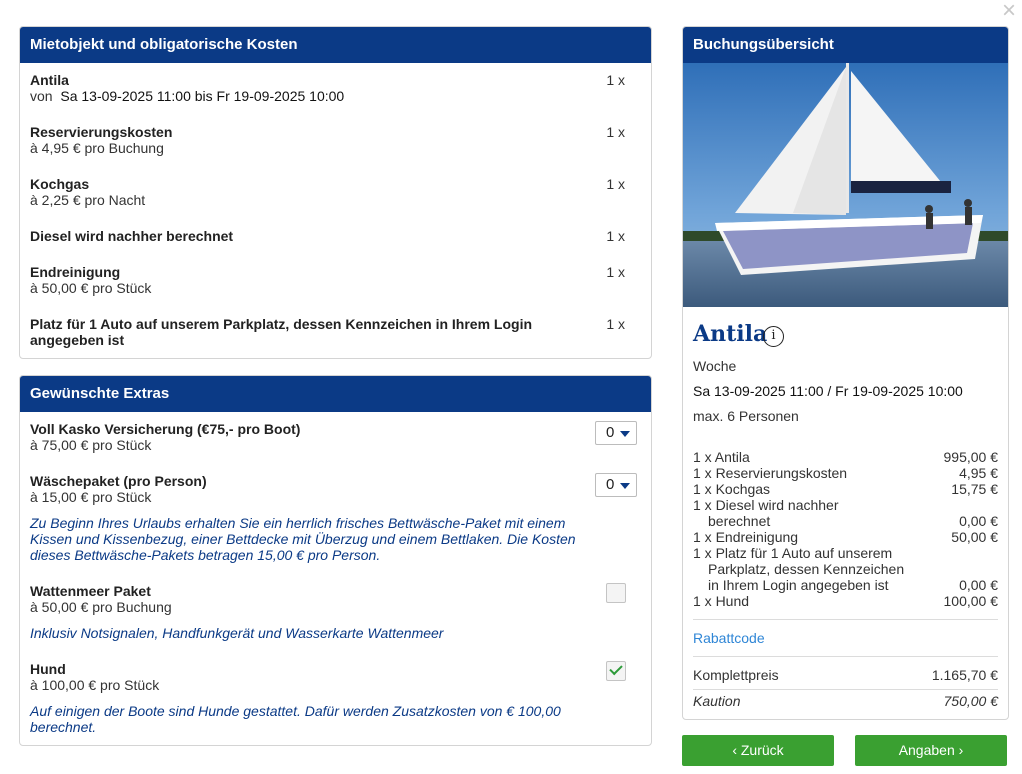 This screenshot has height=774, width=1022. I want to click on rental-panel-header: Mietobjekt und obligatorische Kosten, so click(335, 45).